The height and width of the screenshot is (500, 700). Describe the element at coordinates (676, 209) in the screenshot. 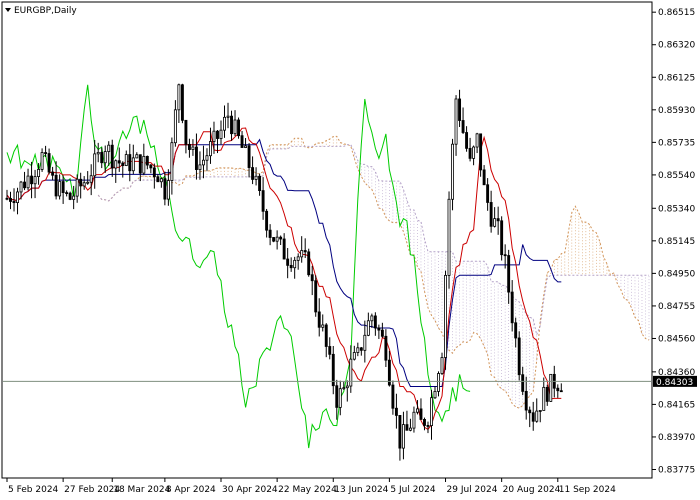

I see `y-tick-label: 0.85340` at that location.